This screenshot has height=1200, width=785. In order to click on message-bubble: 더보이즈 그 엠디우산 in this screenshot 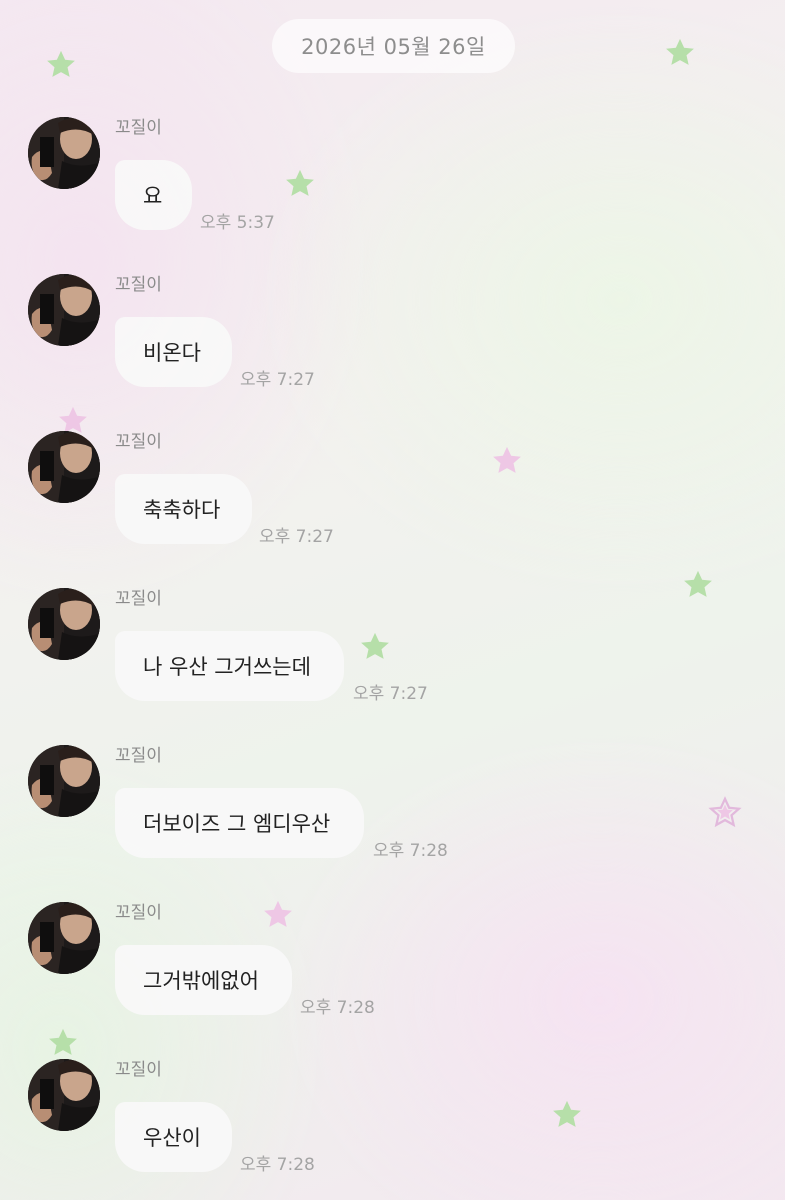, I will do `click(239, 823)`.